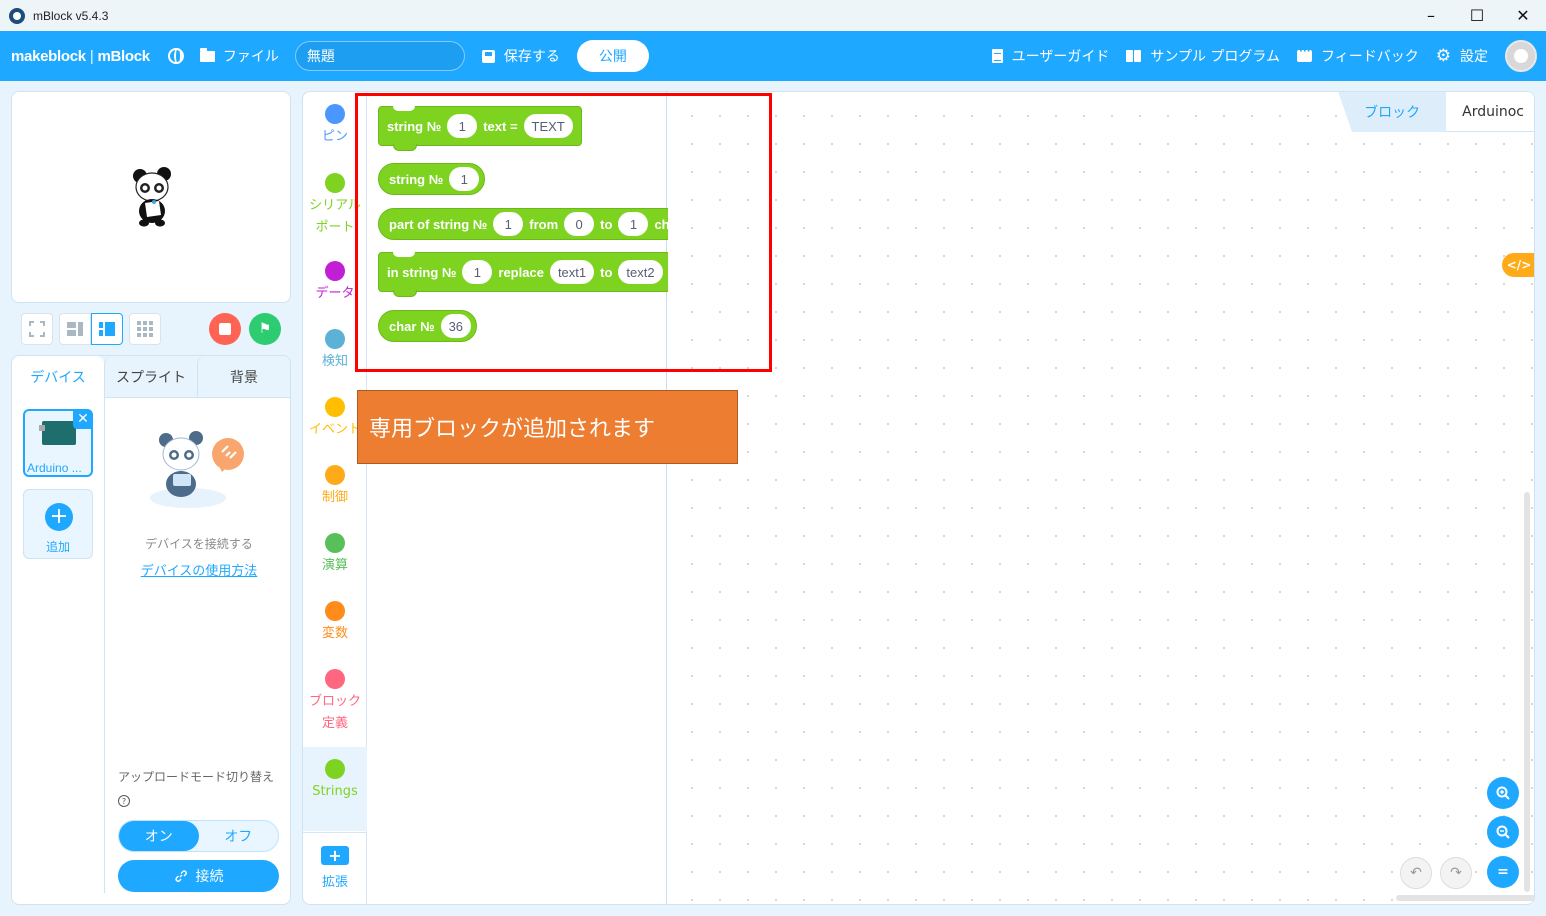 This screenshot has height=916, width=1546. What do you see at coordinates (243, 377) in the screenshot?
I see `tab-backdrops: 背景` at bounding box center [243, 377].